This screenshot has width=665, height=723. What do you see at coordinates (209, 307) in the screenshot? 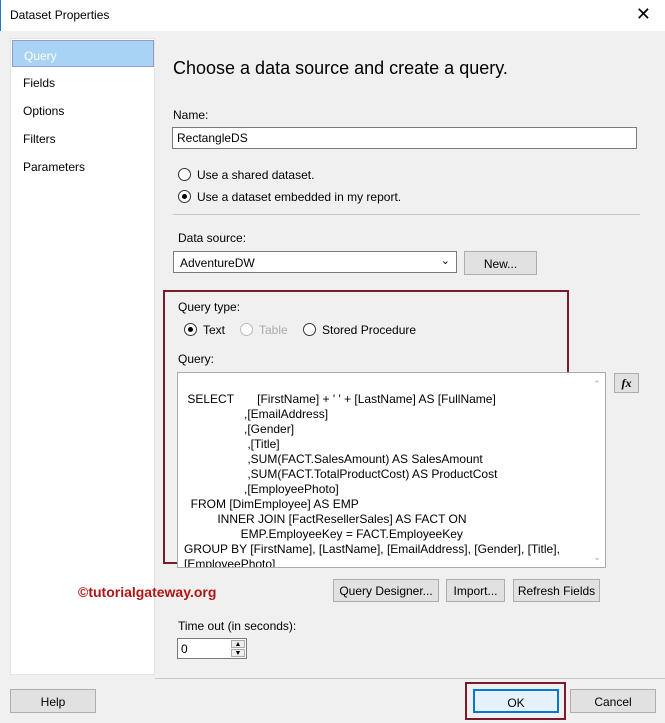
I see `query-type-label: Query type:` at bounding box center [209, 307].